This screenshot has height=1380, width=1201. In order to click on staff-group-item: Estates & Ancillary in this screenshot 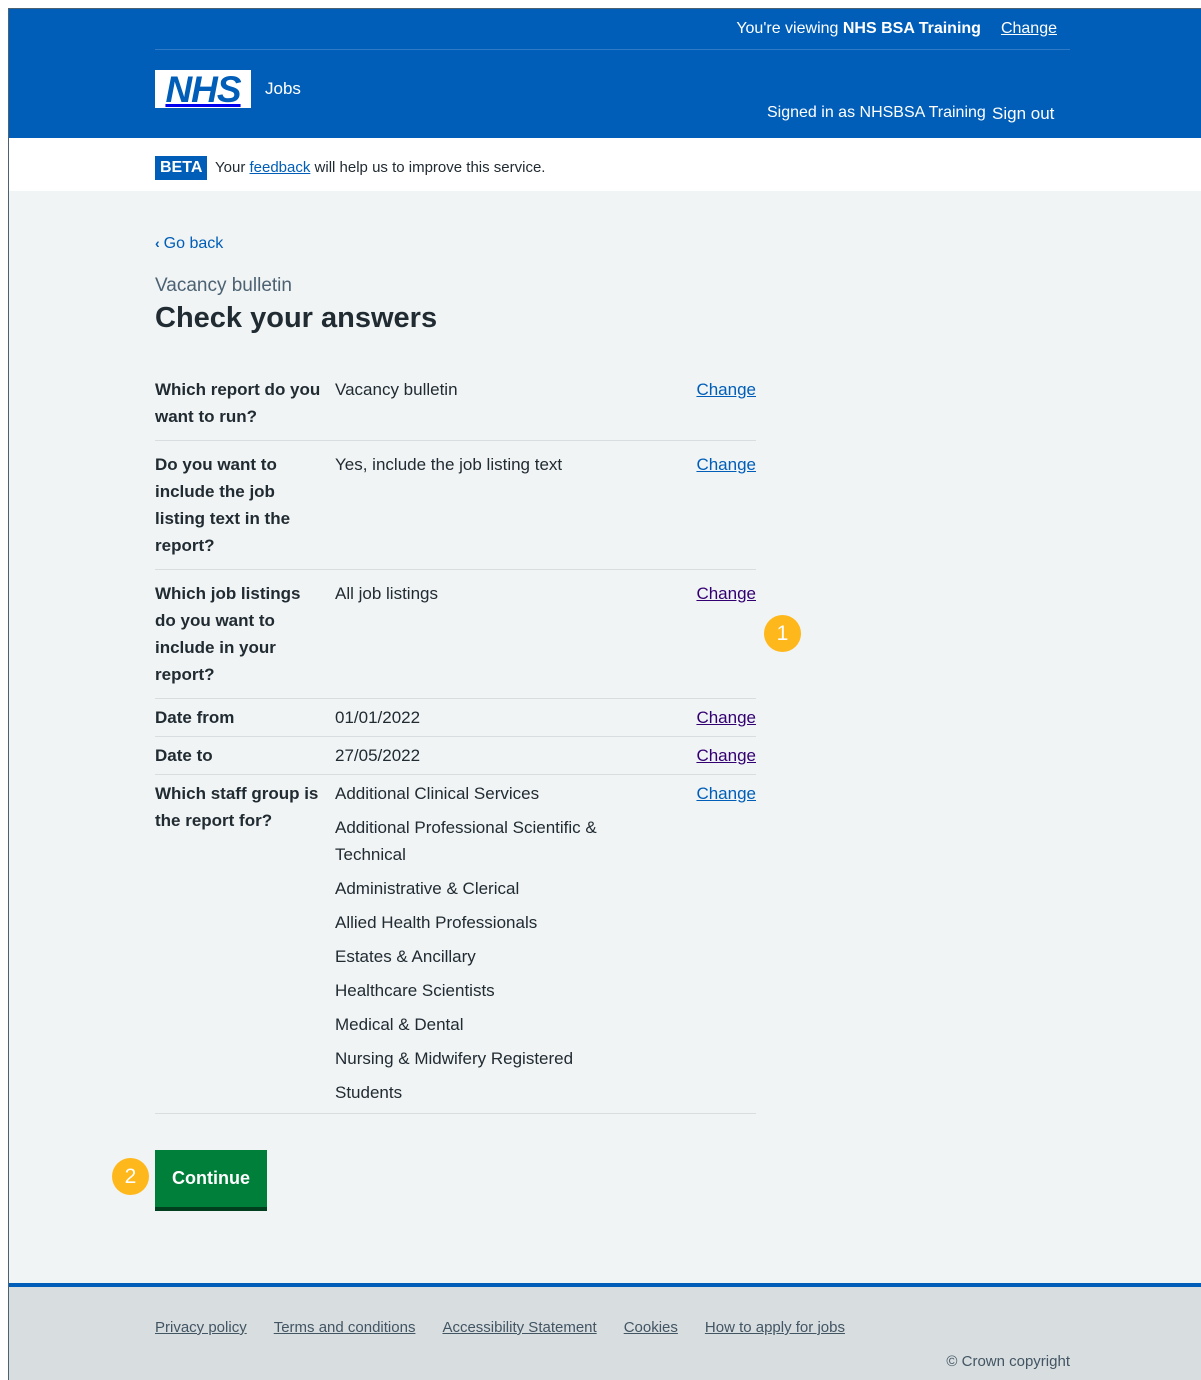, I will do `click(405, 956)`.